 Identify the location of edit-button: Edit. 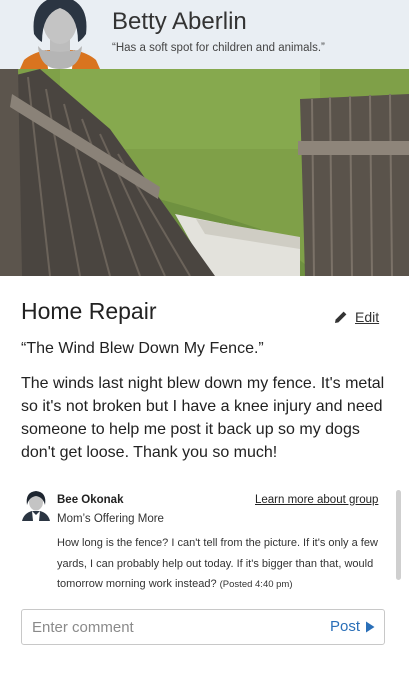
(356, 317).